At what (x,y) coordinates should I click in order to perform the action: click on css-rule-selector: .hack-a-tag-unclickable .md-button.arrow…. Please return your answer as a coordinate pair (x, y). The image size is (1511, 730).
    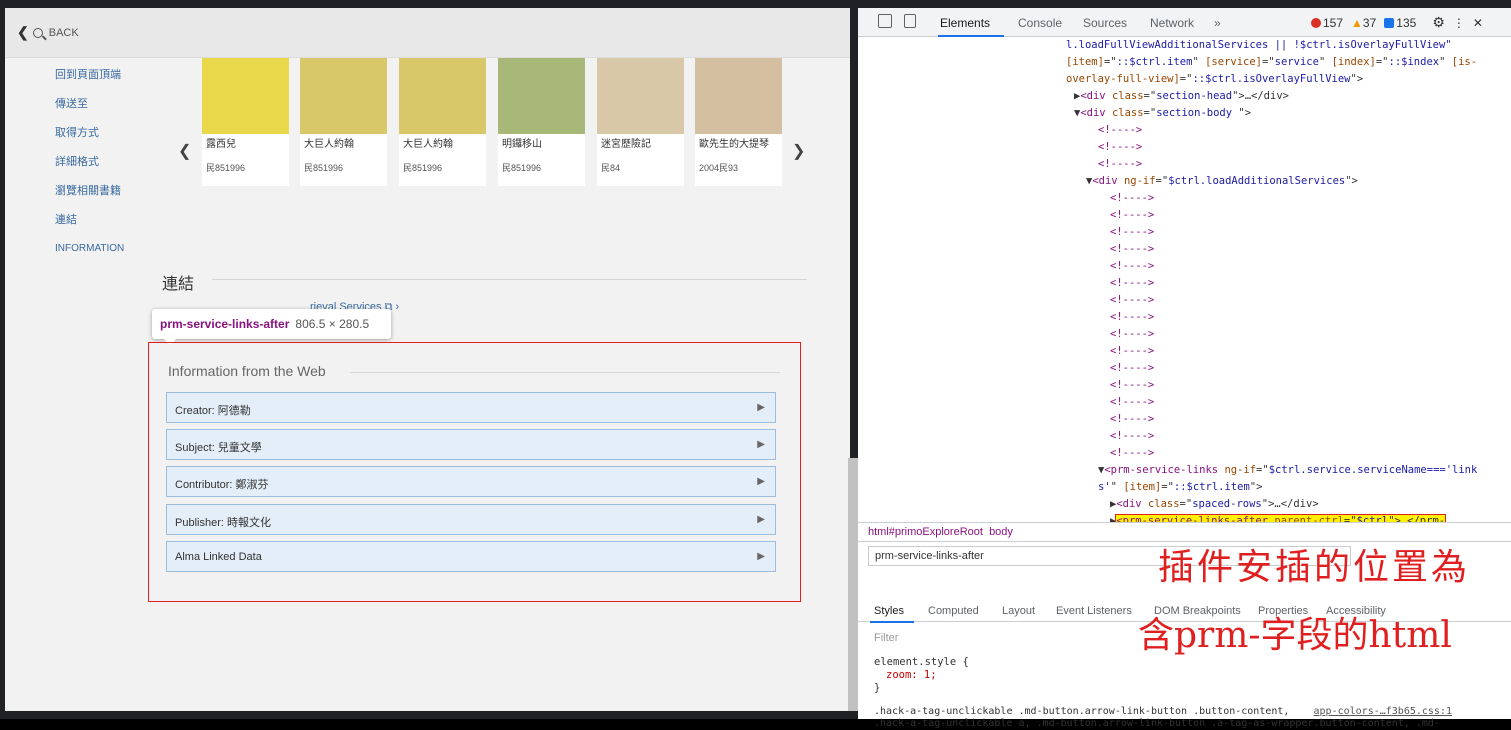
    Looking at the image, I should click on (1082, 711).